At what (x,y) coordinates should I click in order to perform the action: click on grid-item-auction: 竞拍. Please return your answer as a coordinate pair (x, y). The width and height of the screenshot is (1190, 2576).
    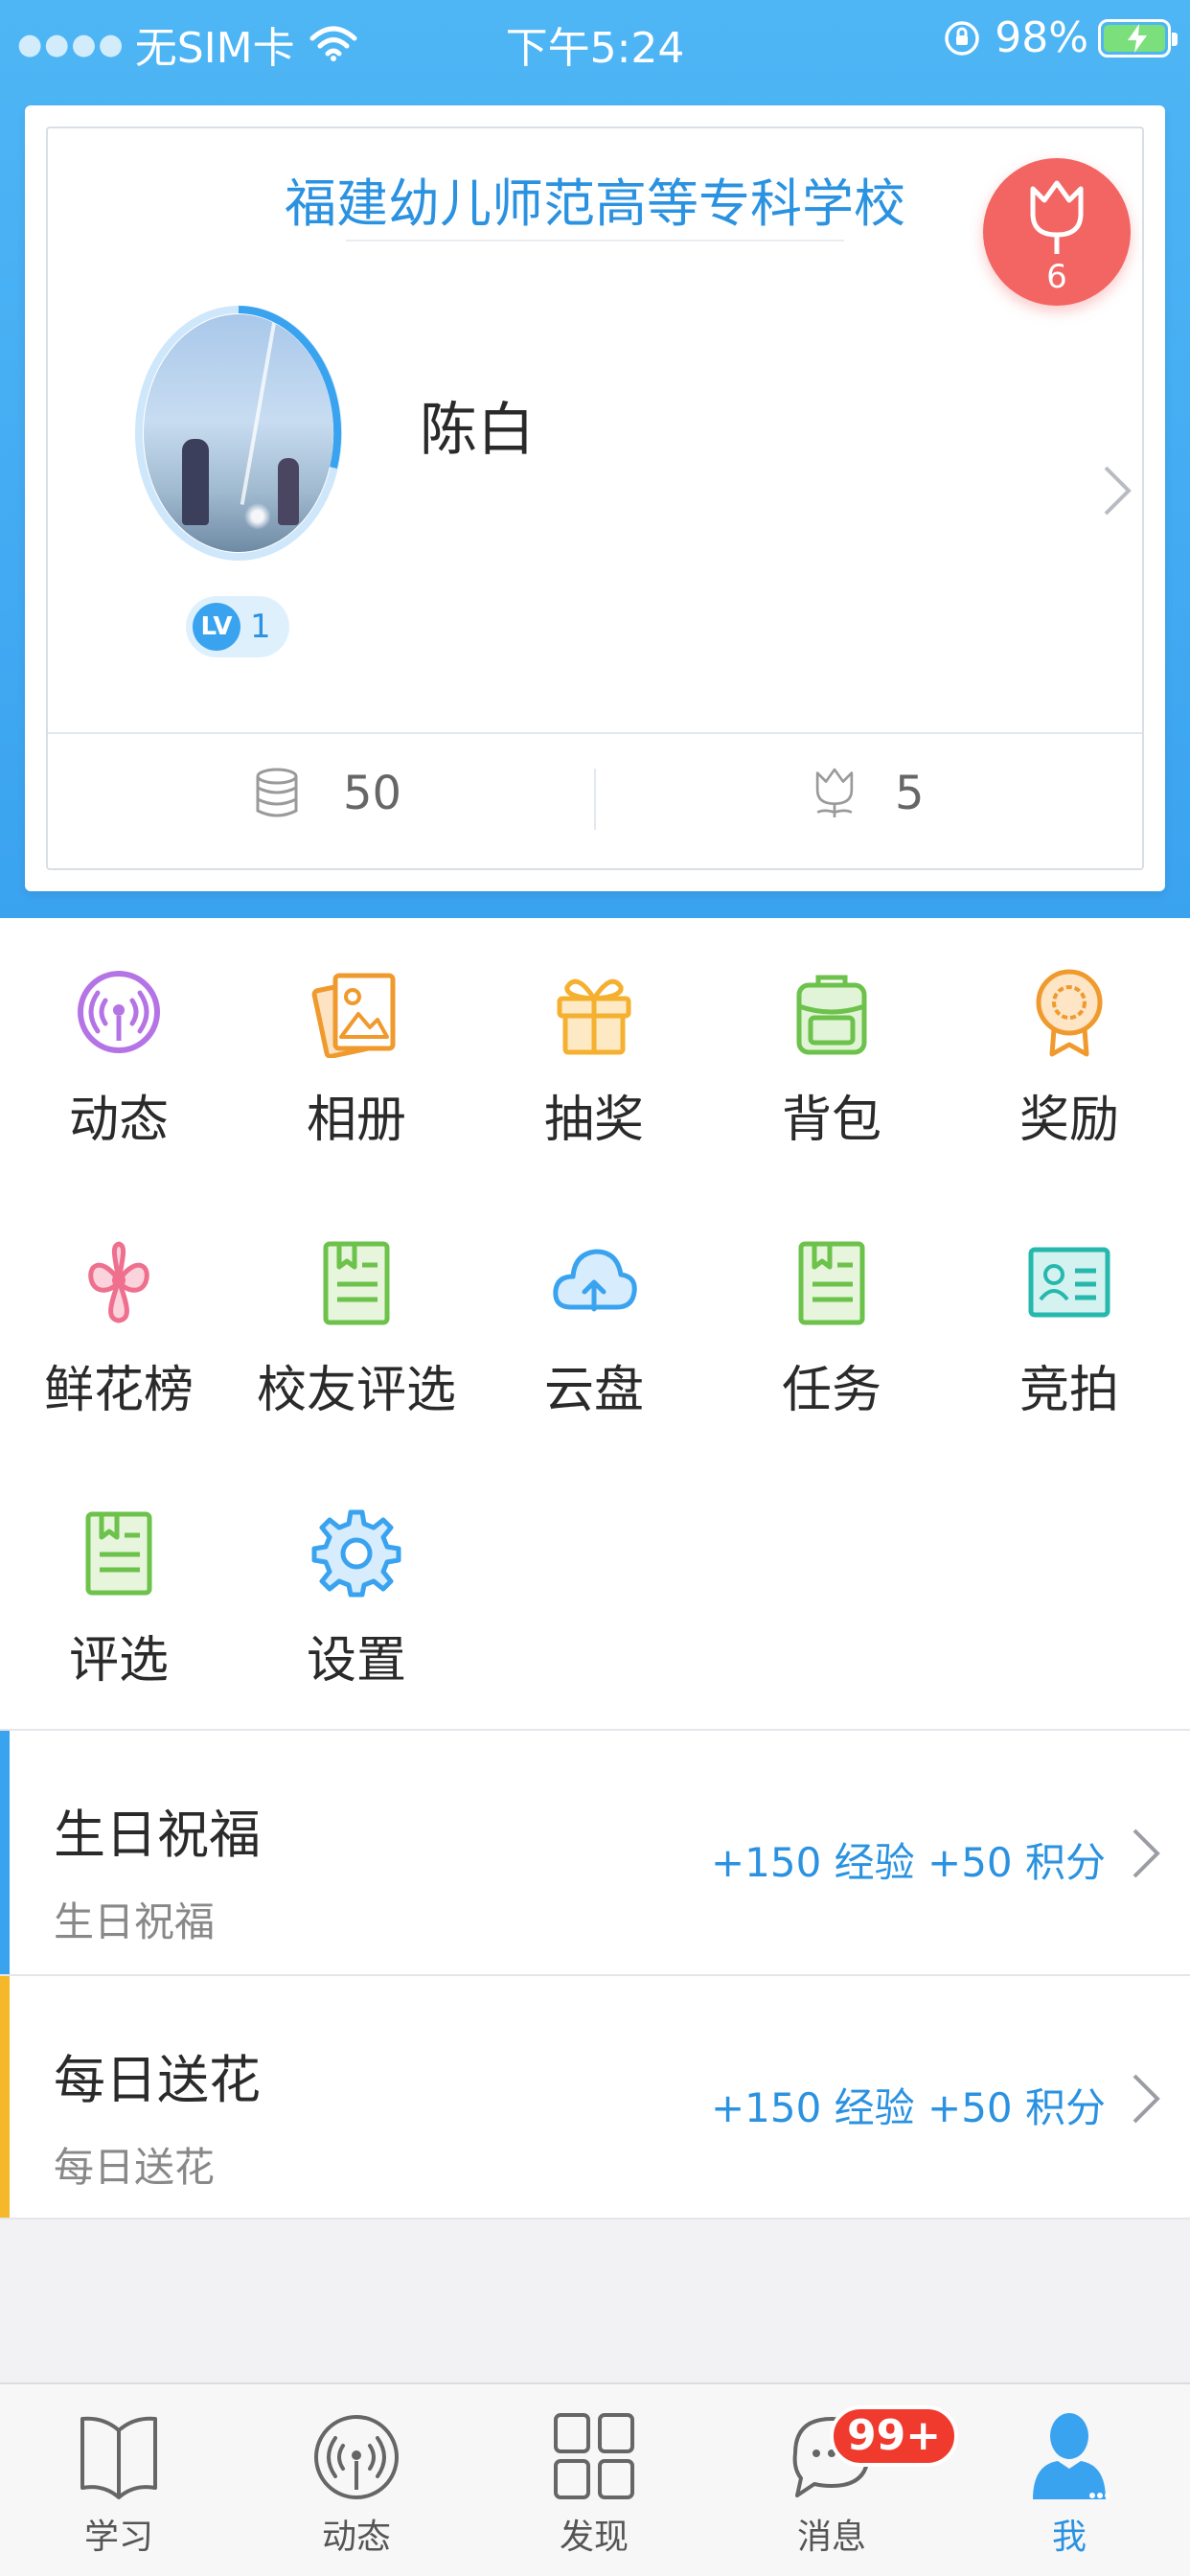
    Looking at the image, I should click on (1069, 1303).